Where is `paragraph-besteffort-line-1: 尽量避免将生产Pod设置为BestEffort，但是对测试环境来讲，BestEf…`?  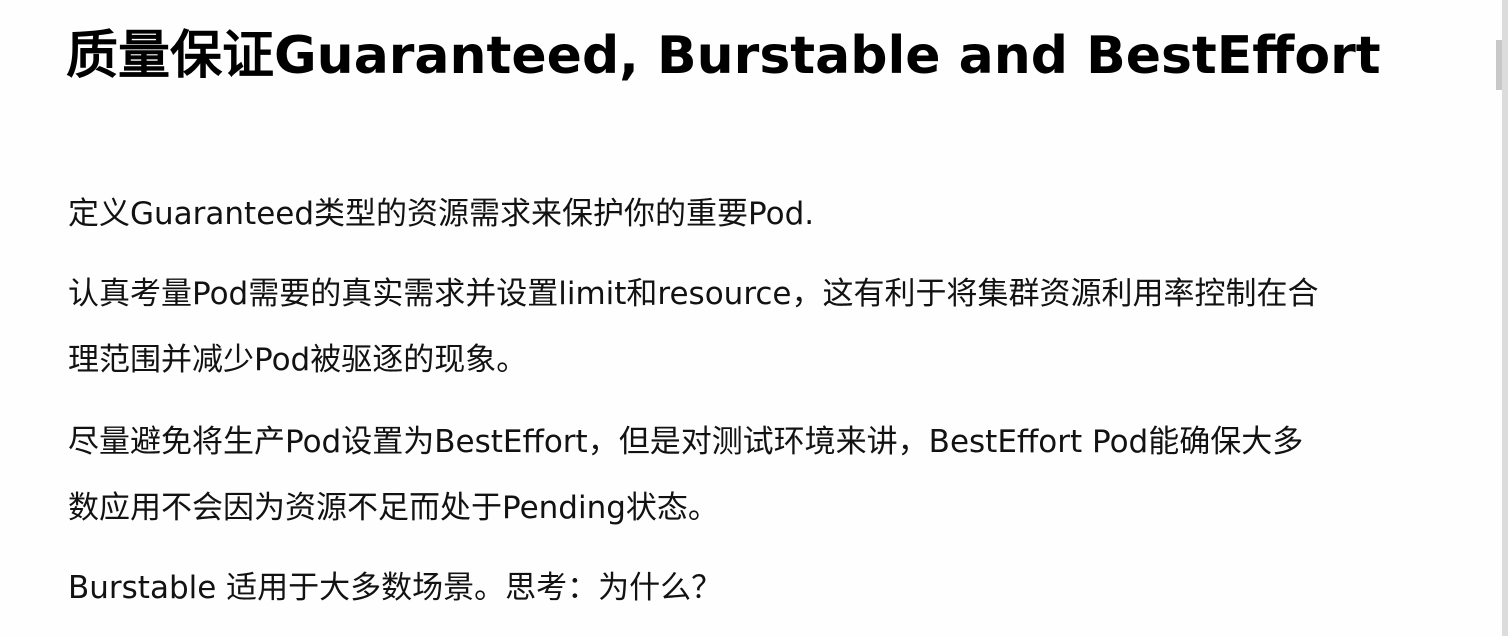 paragraph-besteffort-line-1: 尽量避免将生产Pod设置为BestEffort，但是对测试环境来讲，BestEf… is located at coordinates (686, 442).